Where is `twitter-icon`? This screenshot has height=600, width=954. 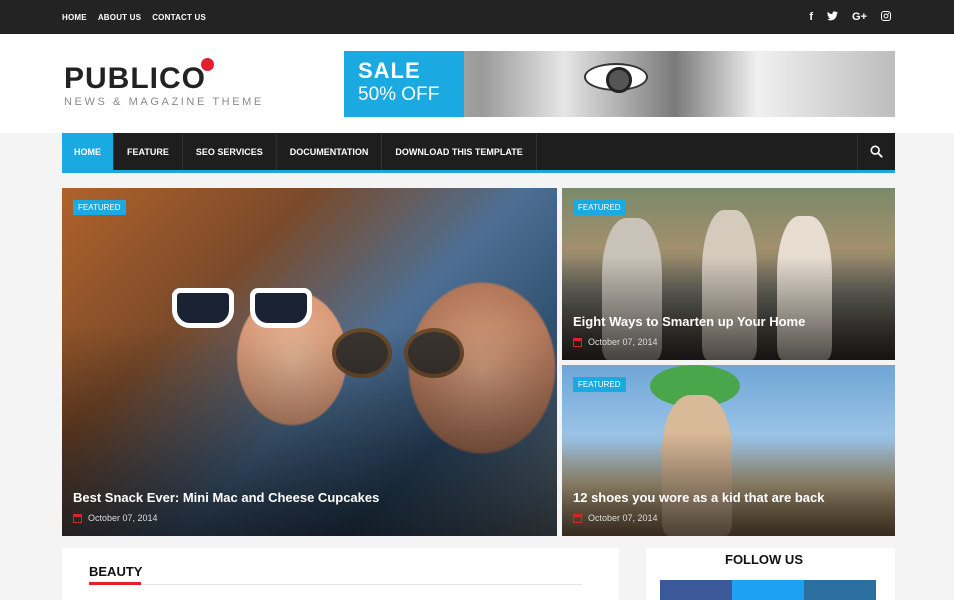 twitter-icon is located at coordinates (833, 17).